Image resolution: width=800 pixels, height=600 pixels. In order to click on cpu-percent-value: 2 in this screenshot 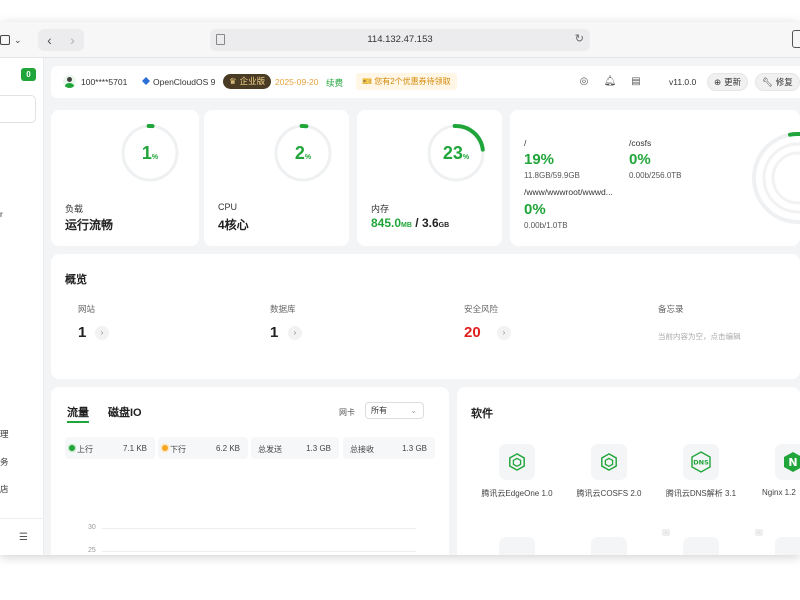, I will do `click(299, 153)`.